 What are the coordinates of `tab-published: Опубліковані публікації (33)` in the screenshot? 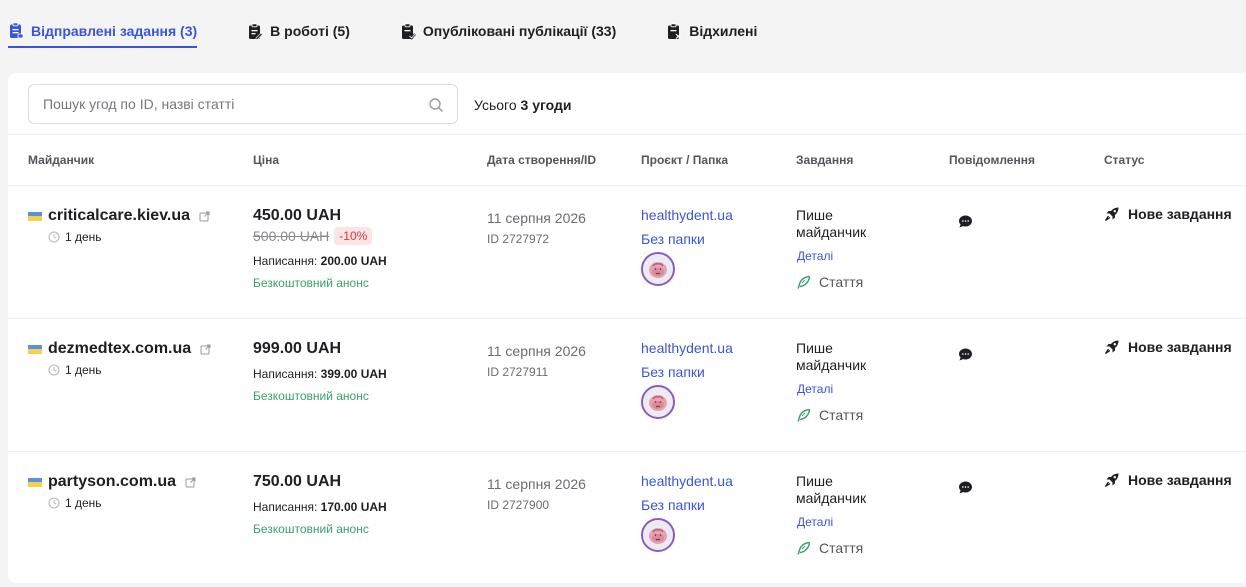 It's located at (508, 34).